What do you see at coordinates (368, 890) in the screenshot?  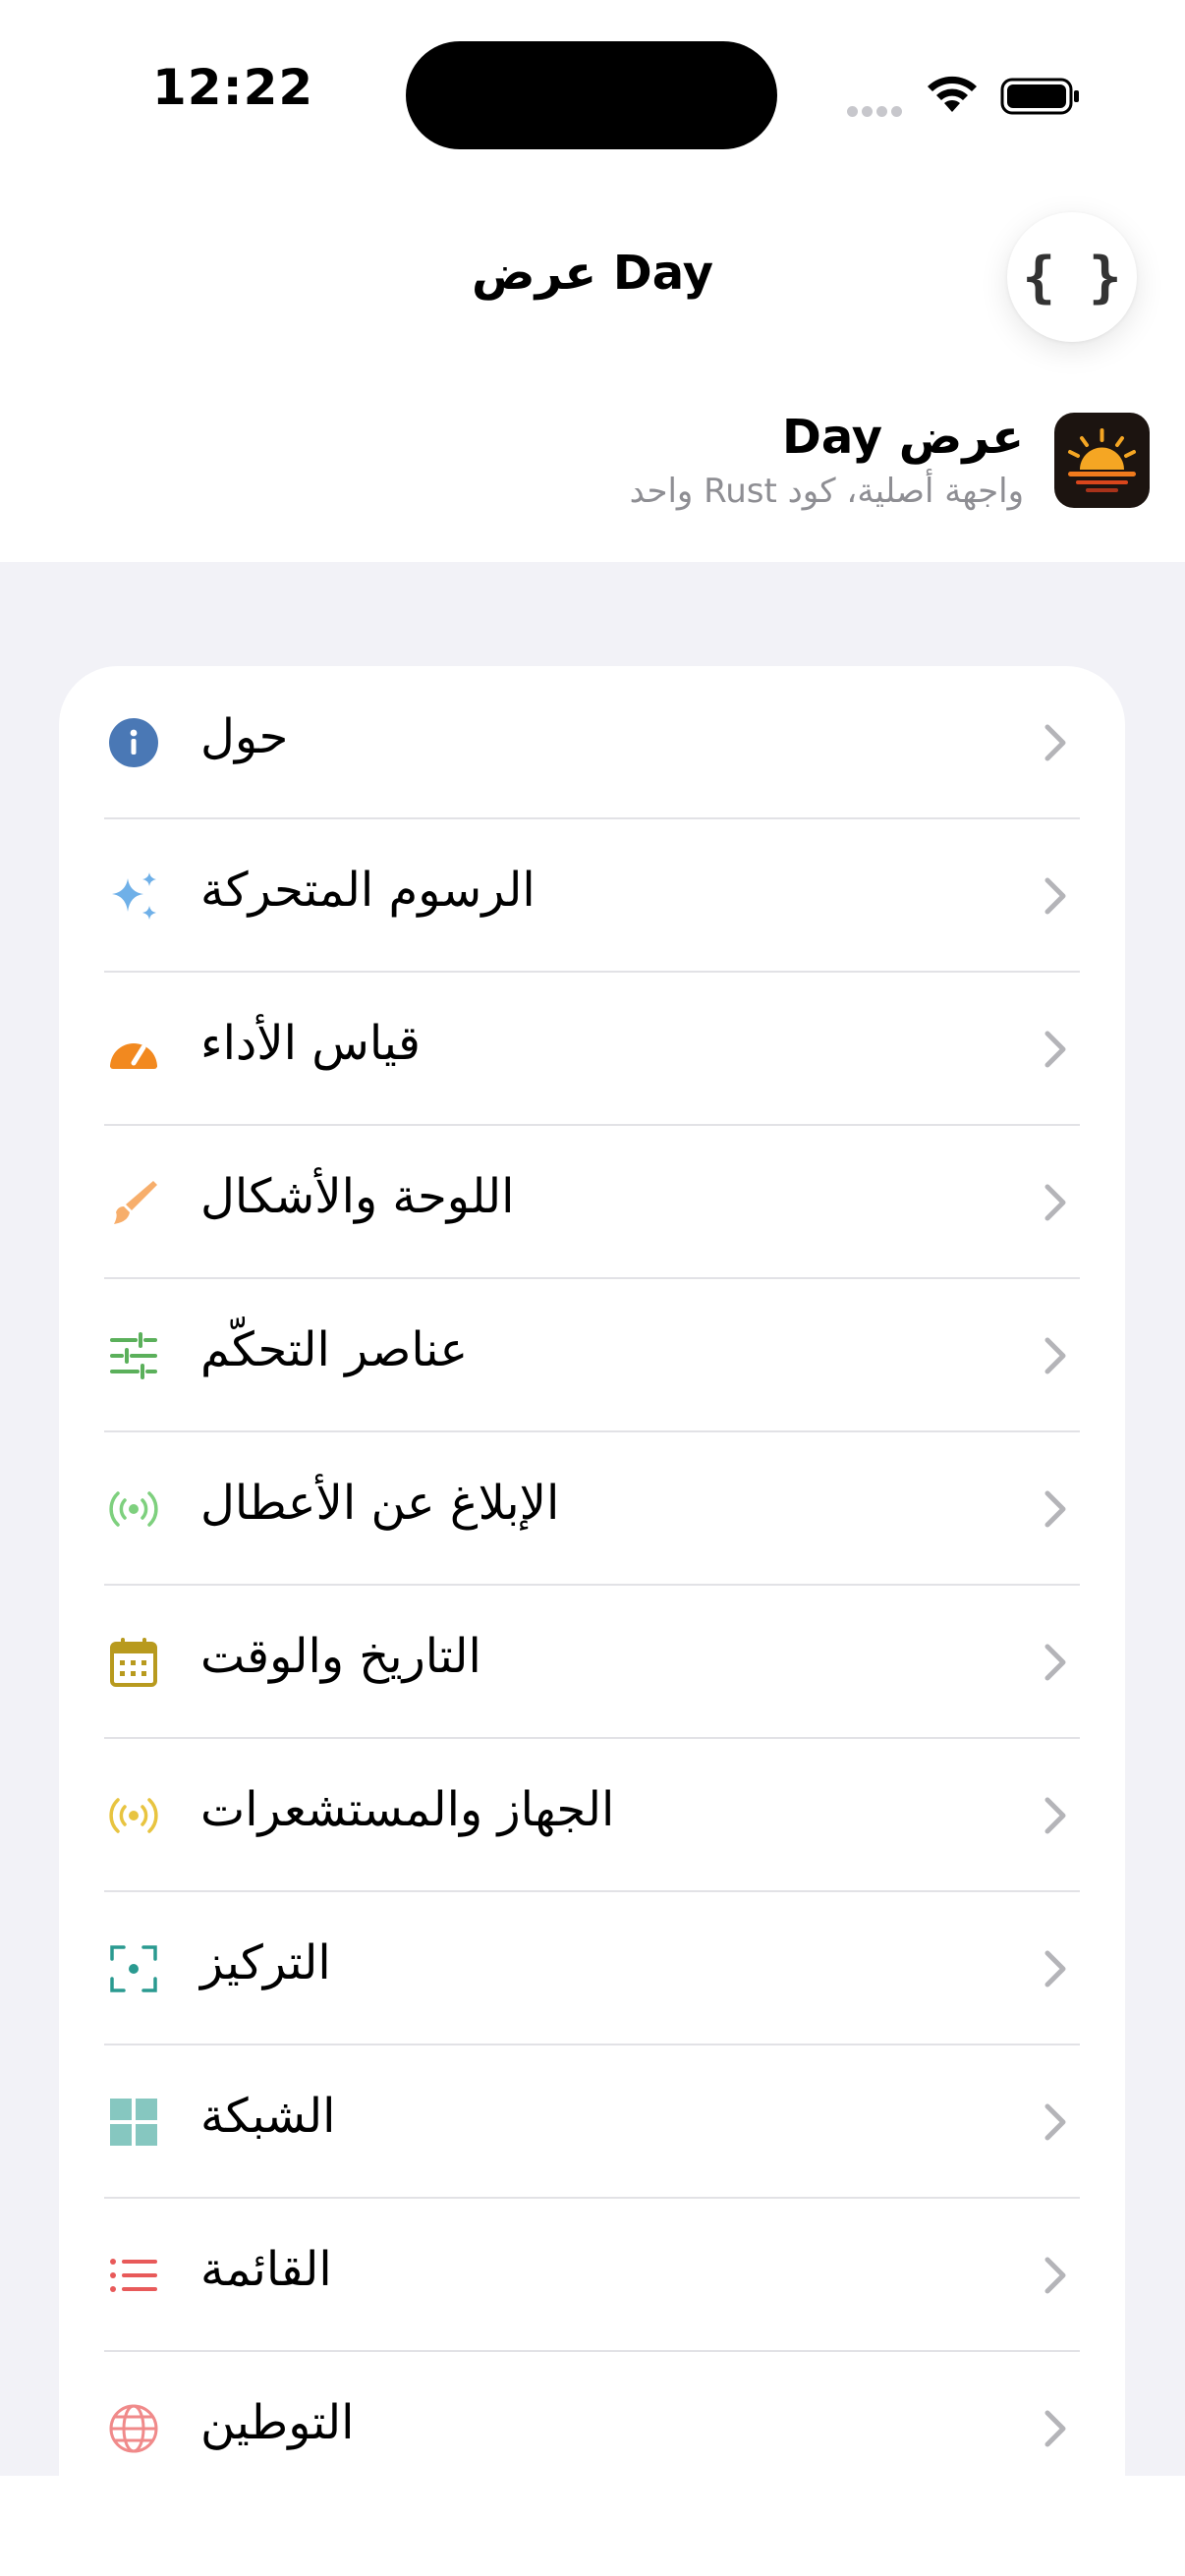 I see `menu-item-label: الرسوم المتحركة` at bounding box center [368, 890].